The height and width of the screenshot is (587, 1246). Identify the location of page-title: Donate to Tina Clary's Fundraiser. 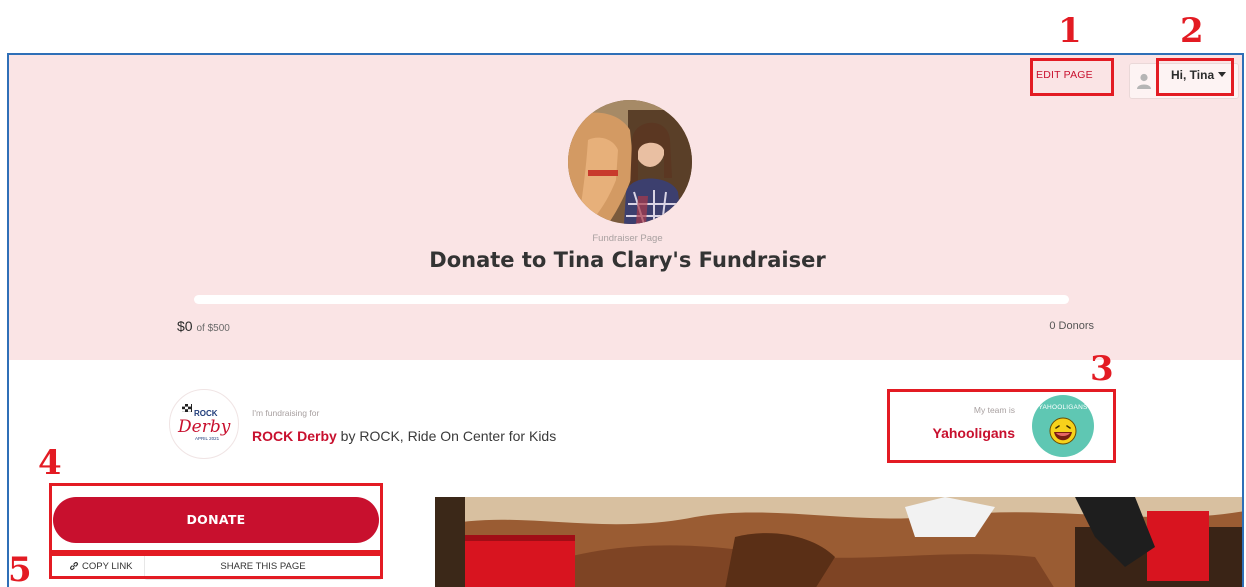
(627, 260).